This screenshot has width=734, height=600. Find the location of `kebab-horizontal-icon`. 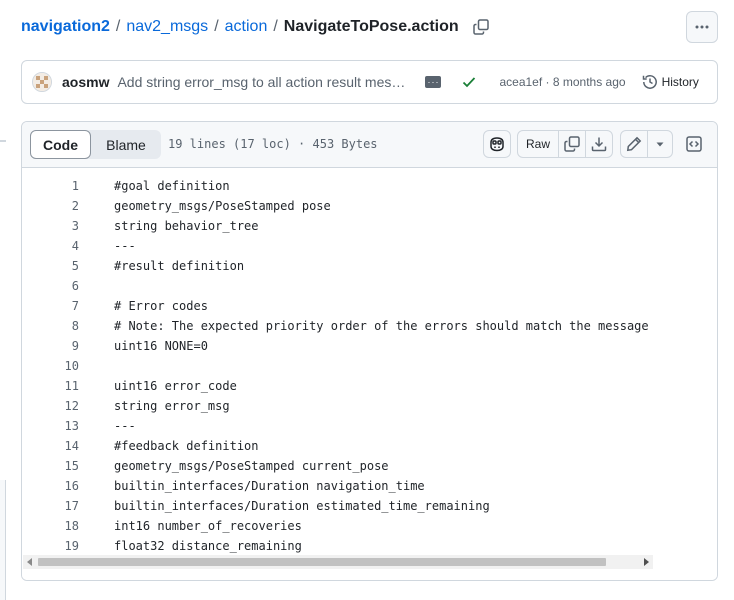

kebab-horizontal-icon is located at coordinates (702, 27).